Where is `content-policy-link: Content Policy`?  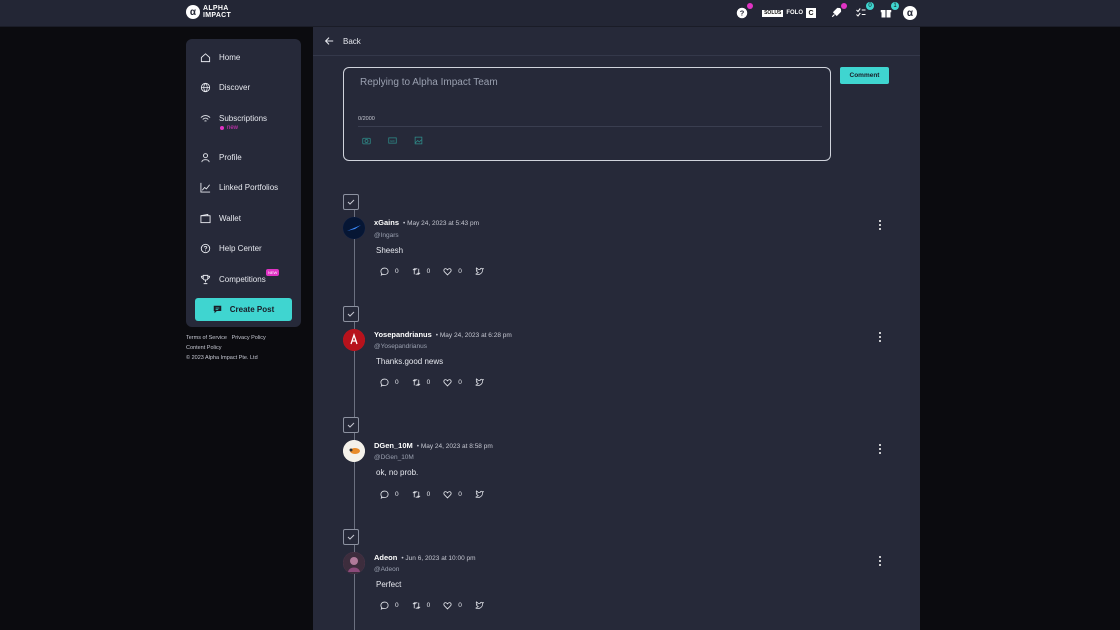
content-policy-link: Content Policy is located at coordinates (203, 348).